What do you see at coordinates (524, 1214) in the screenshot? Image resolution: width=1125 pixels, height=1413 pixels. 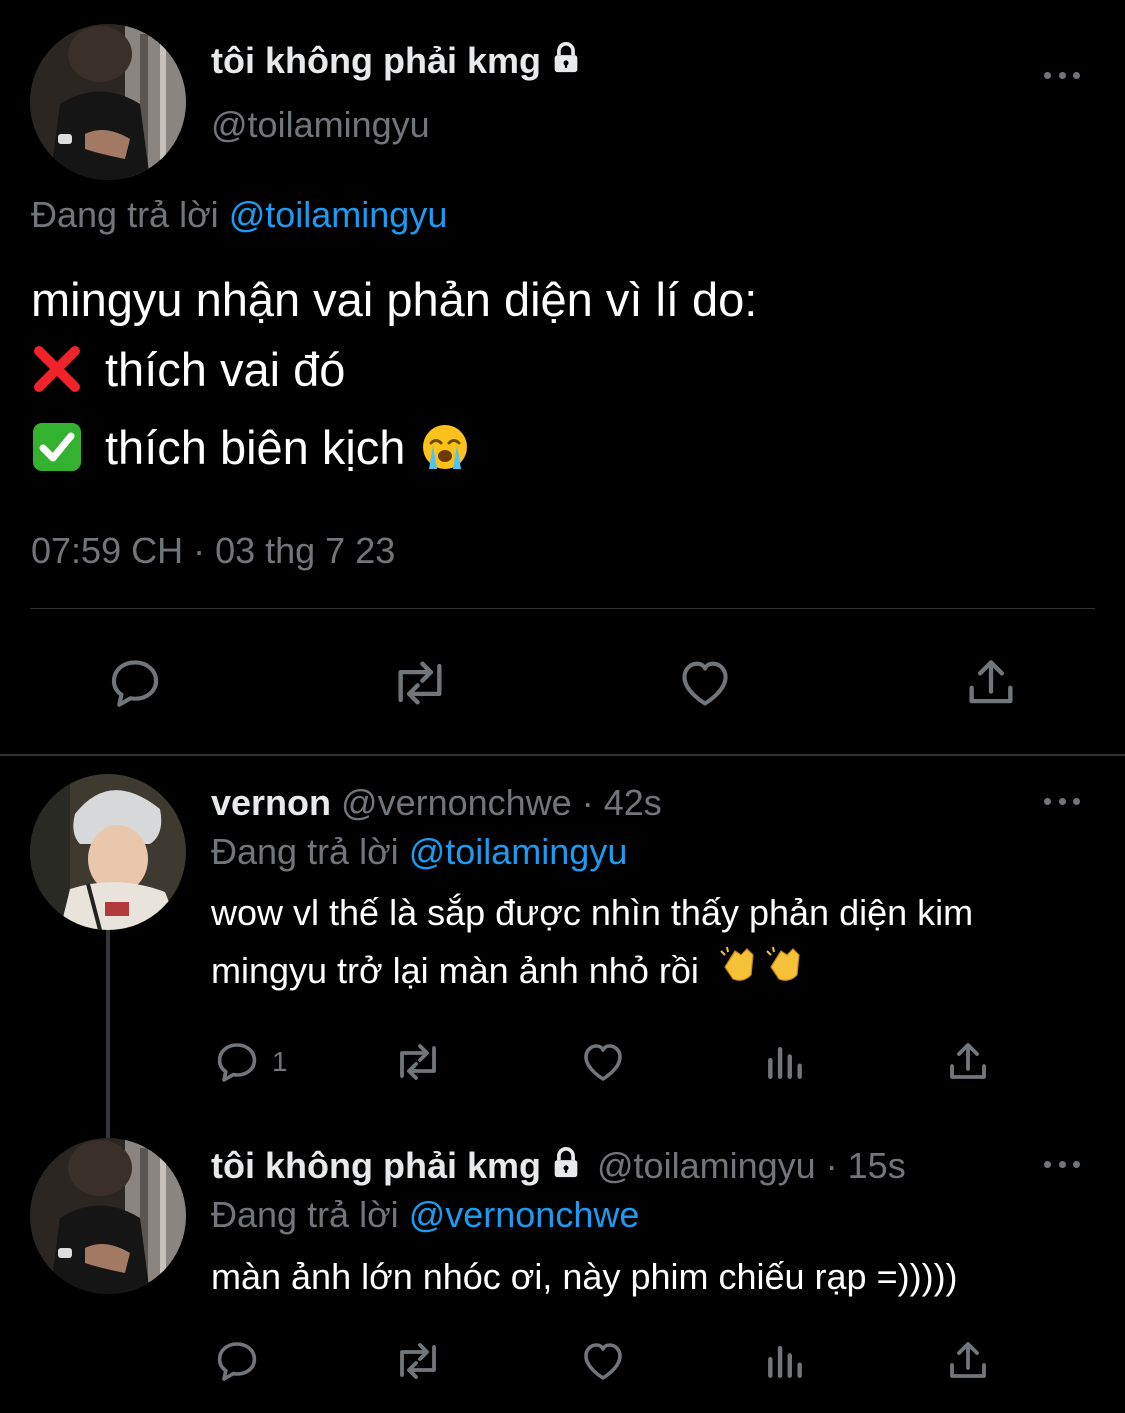 I see `replying-to-link: @vernonchwe` at bounding box center [524, 1214].